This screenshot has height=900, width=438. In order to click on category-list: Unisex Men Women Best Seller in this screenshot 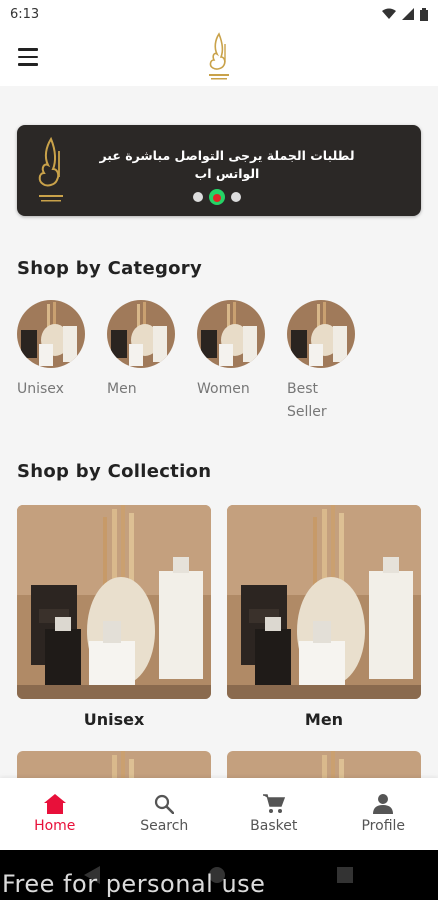, I will do `click(186, 362)`.